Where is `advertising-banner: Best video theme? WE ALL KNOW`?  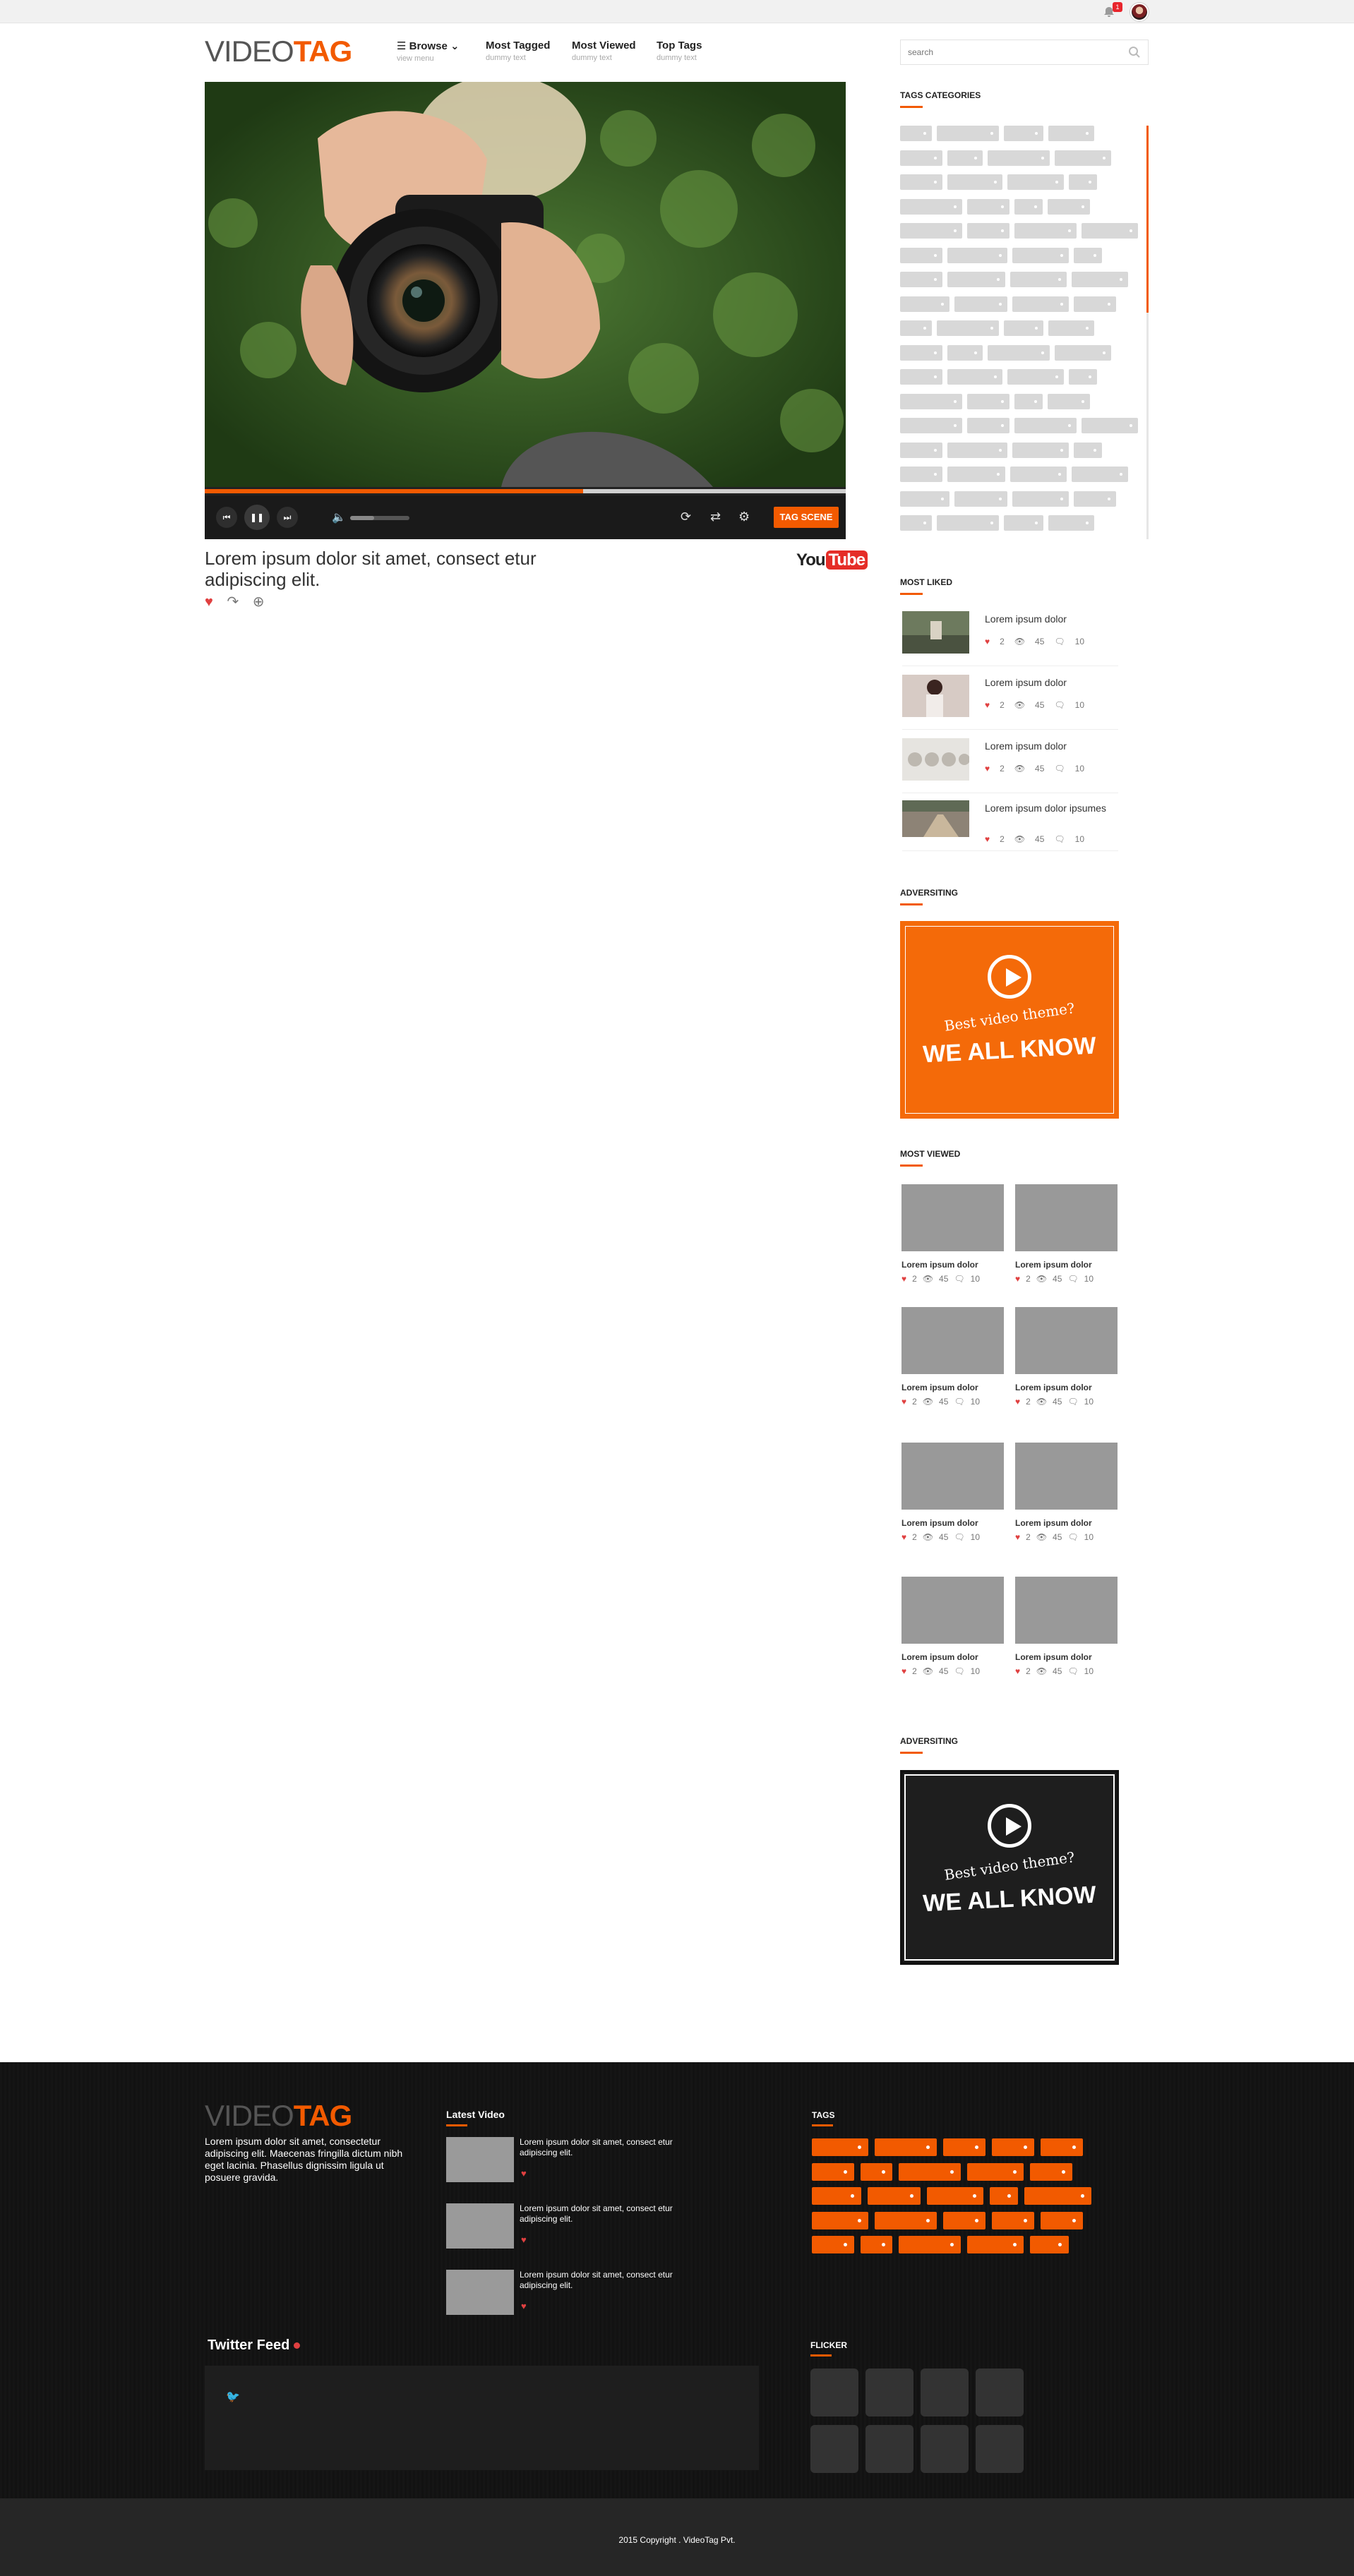
advertising-banner: Best video theme? WE ALL KNOW is located at coordinates (1010, 1020).